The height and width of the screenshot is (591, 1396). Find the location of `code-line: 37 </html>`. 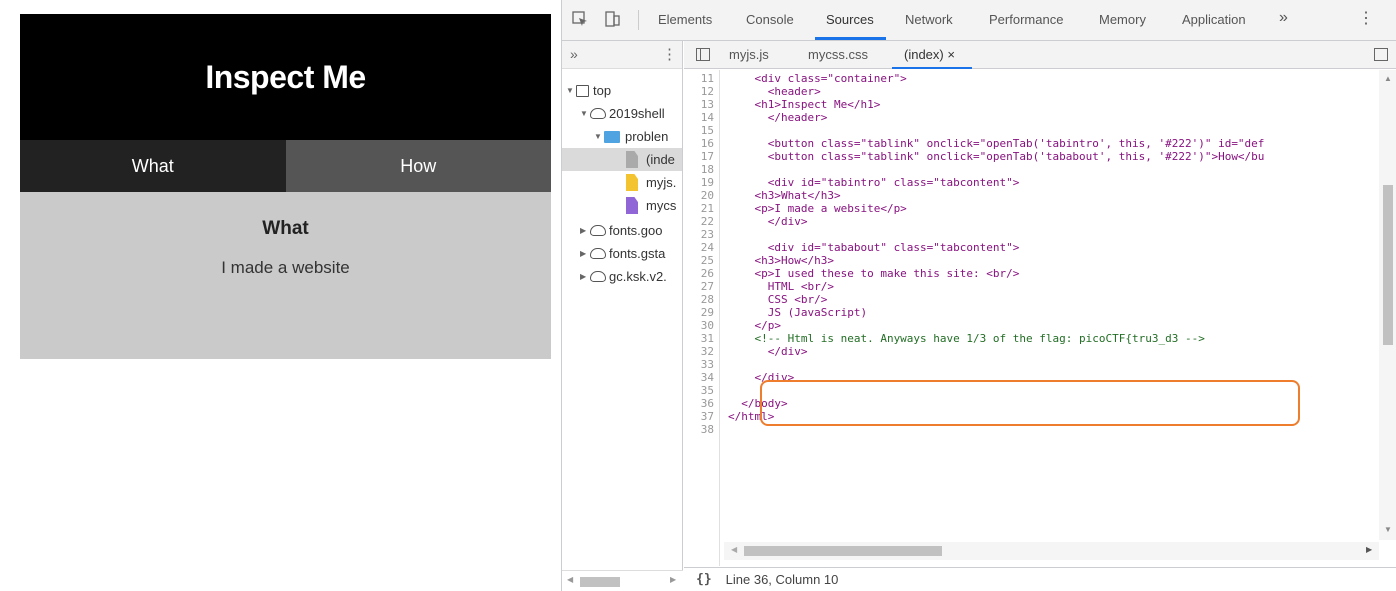

code-line: 37 </html> is located at coordinates (1031, 416).